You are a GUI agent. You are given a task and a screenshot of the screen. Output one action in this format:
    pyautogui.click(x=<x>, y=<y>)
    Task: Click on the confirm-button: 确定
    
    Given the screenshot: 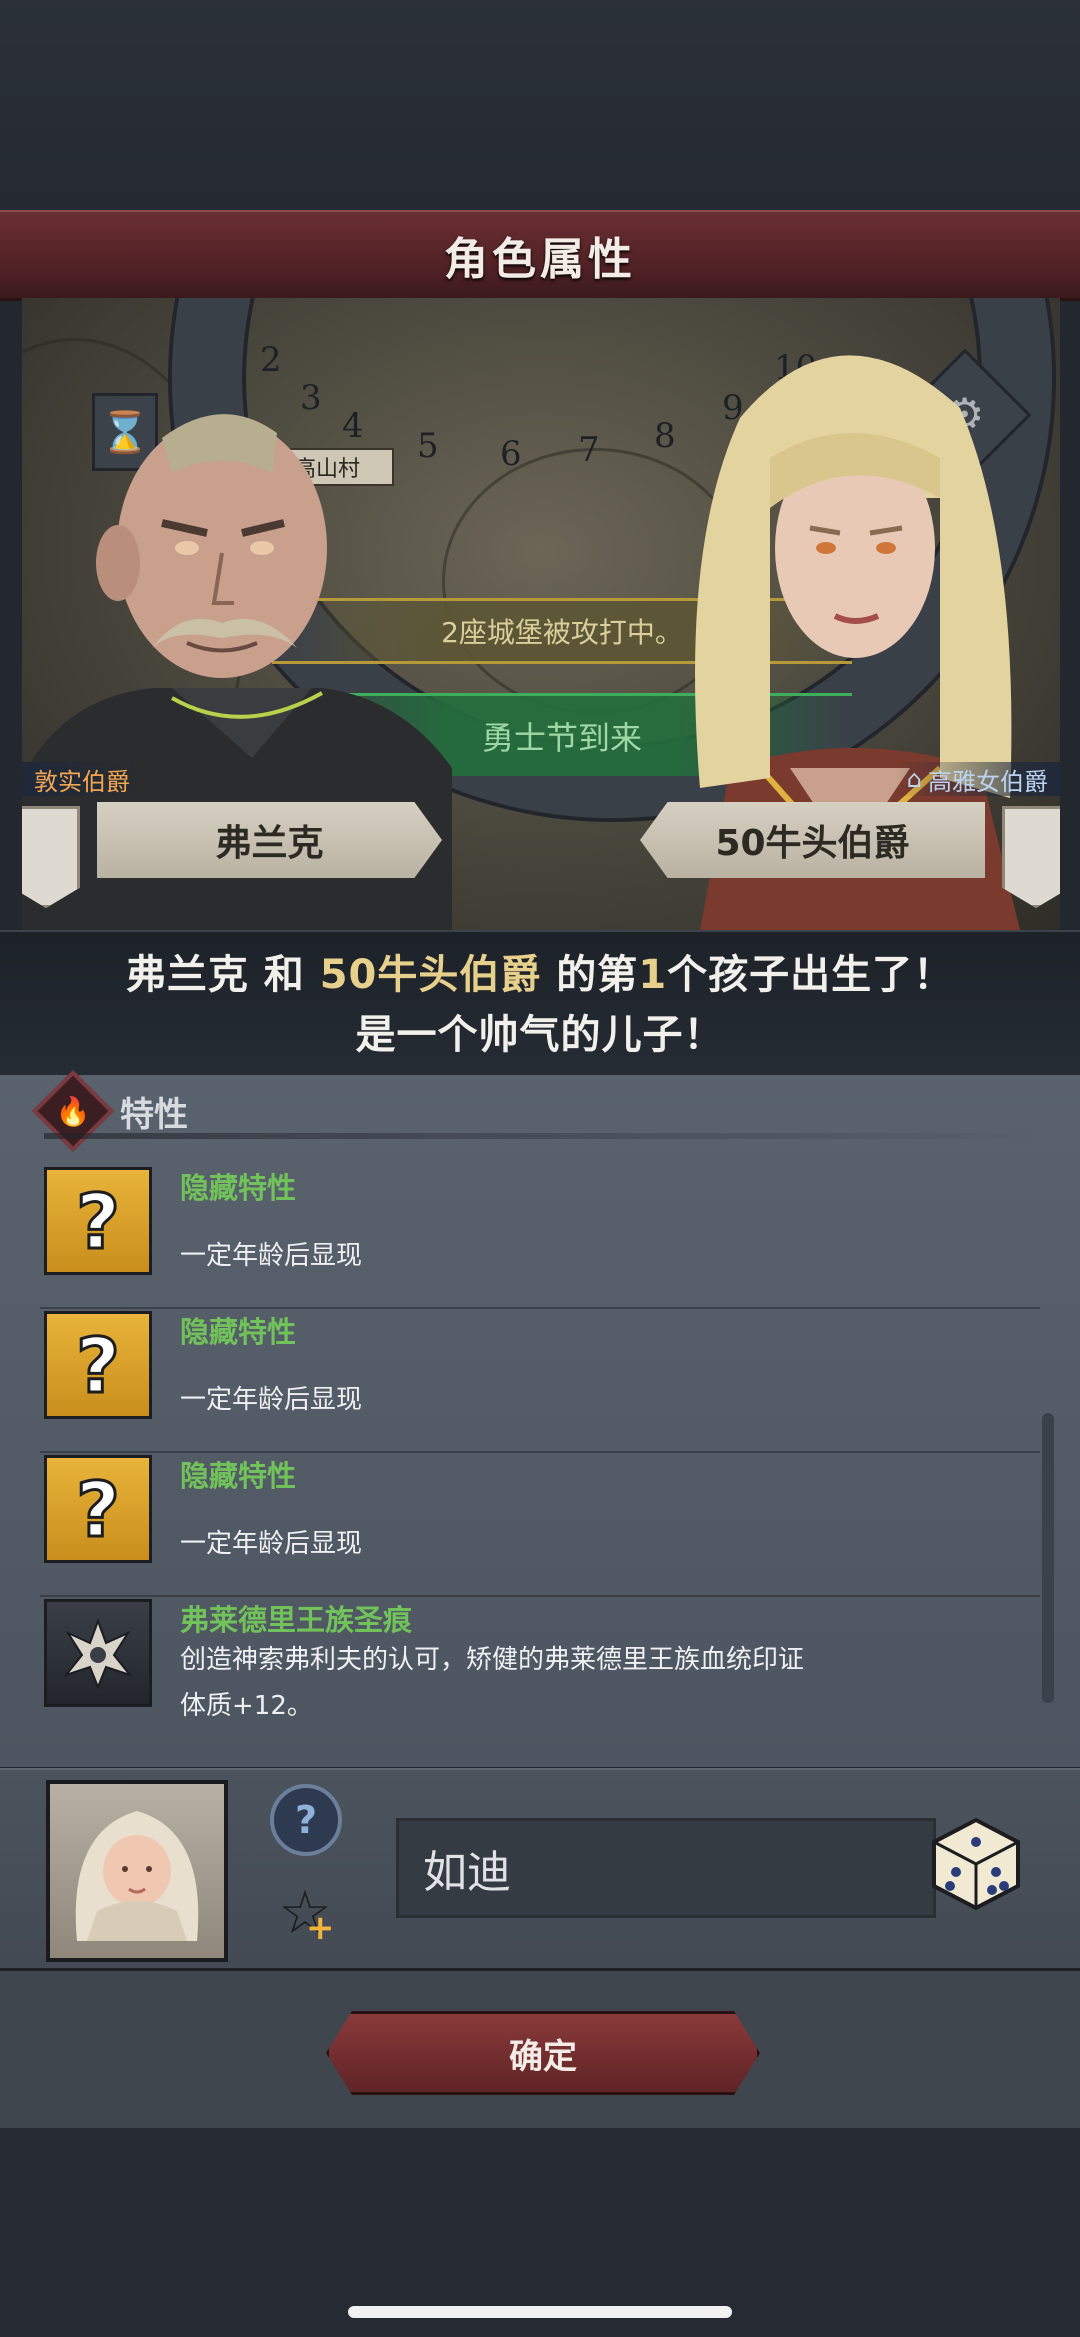 What is the action you would take?
    pyautogui.click(x=543, y=2053)
    